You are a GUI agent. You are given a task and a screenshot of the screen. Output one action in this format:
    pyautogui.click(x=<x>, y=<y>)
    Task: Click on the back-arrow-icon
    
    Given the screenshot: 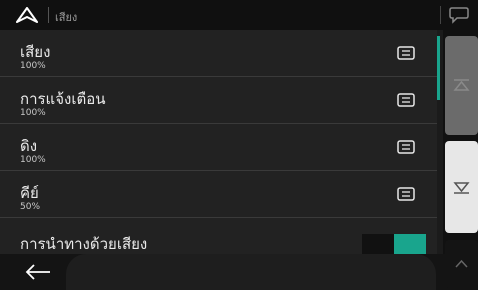 What is the action you would take?
    pyautogui.click(x=38, y=272)
    